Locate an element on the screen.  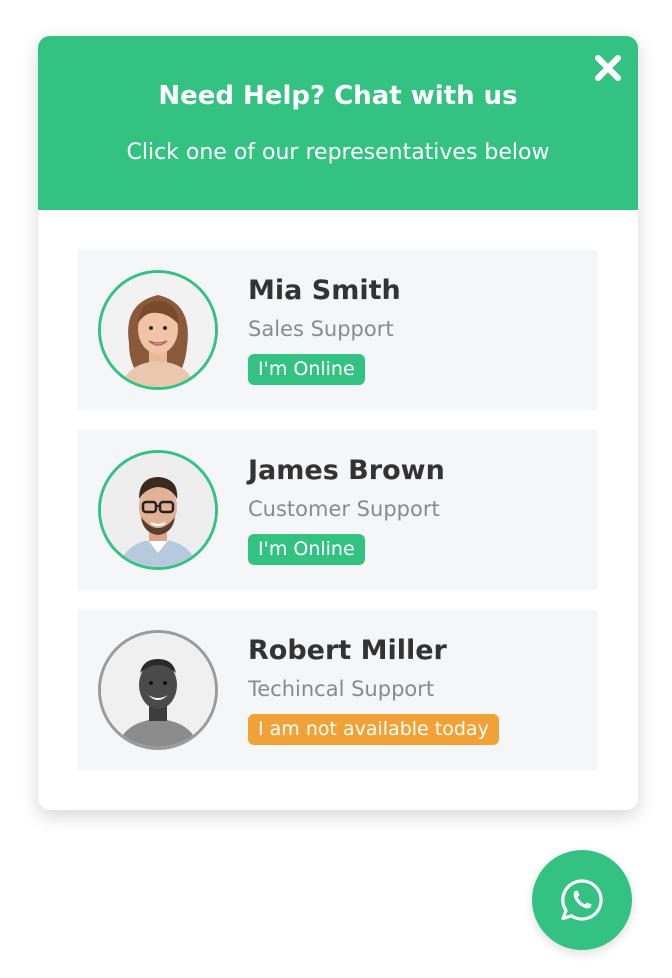
agent-role: Customer Support is located at coordinates (344, 509).